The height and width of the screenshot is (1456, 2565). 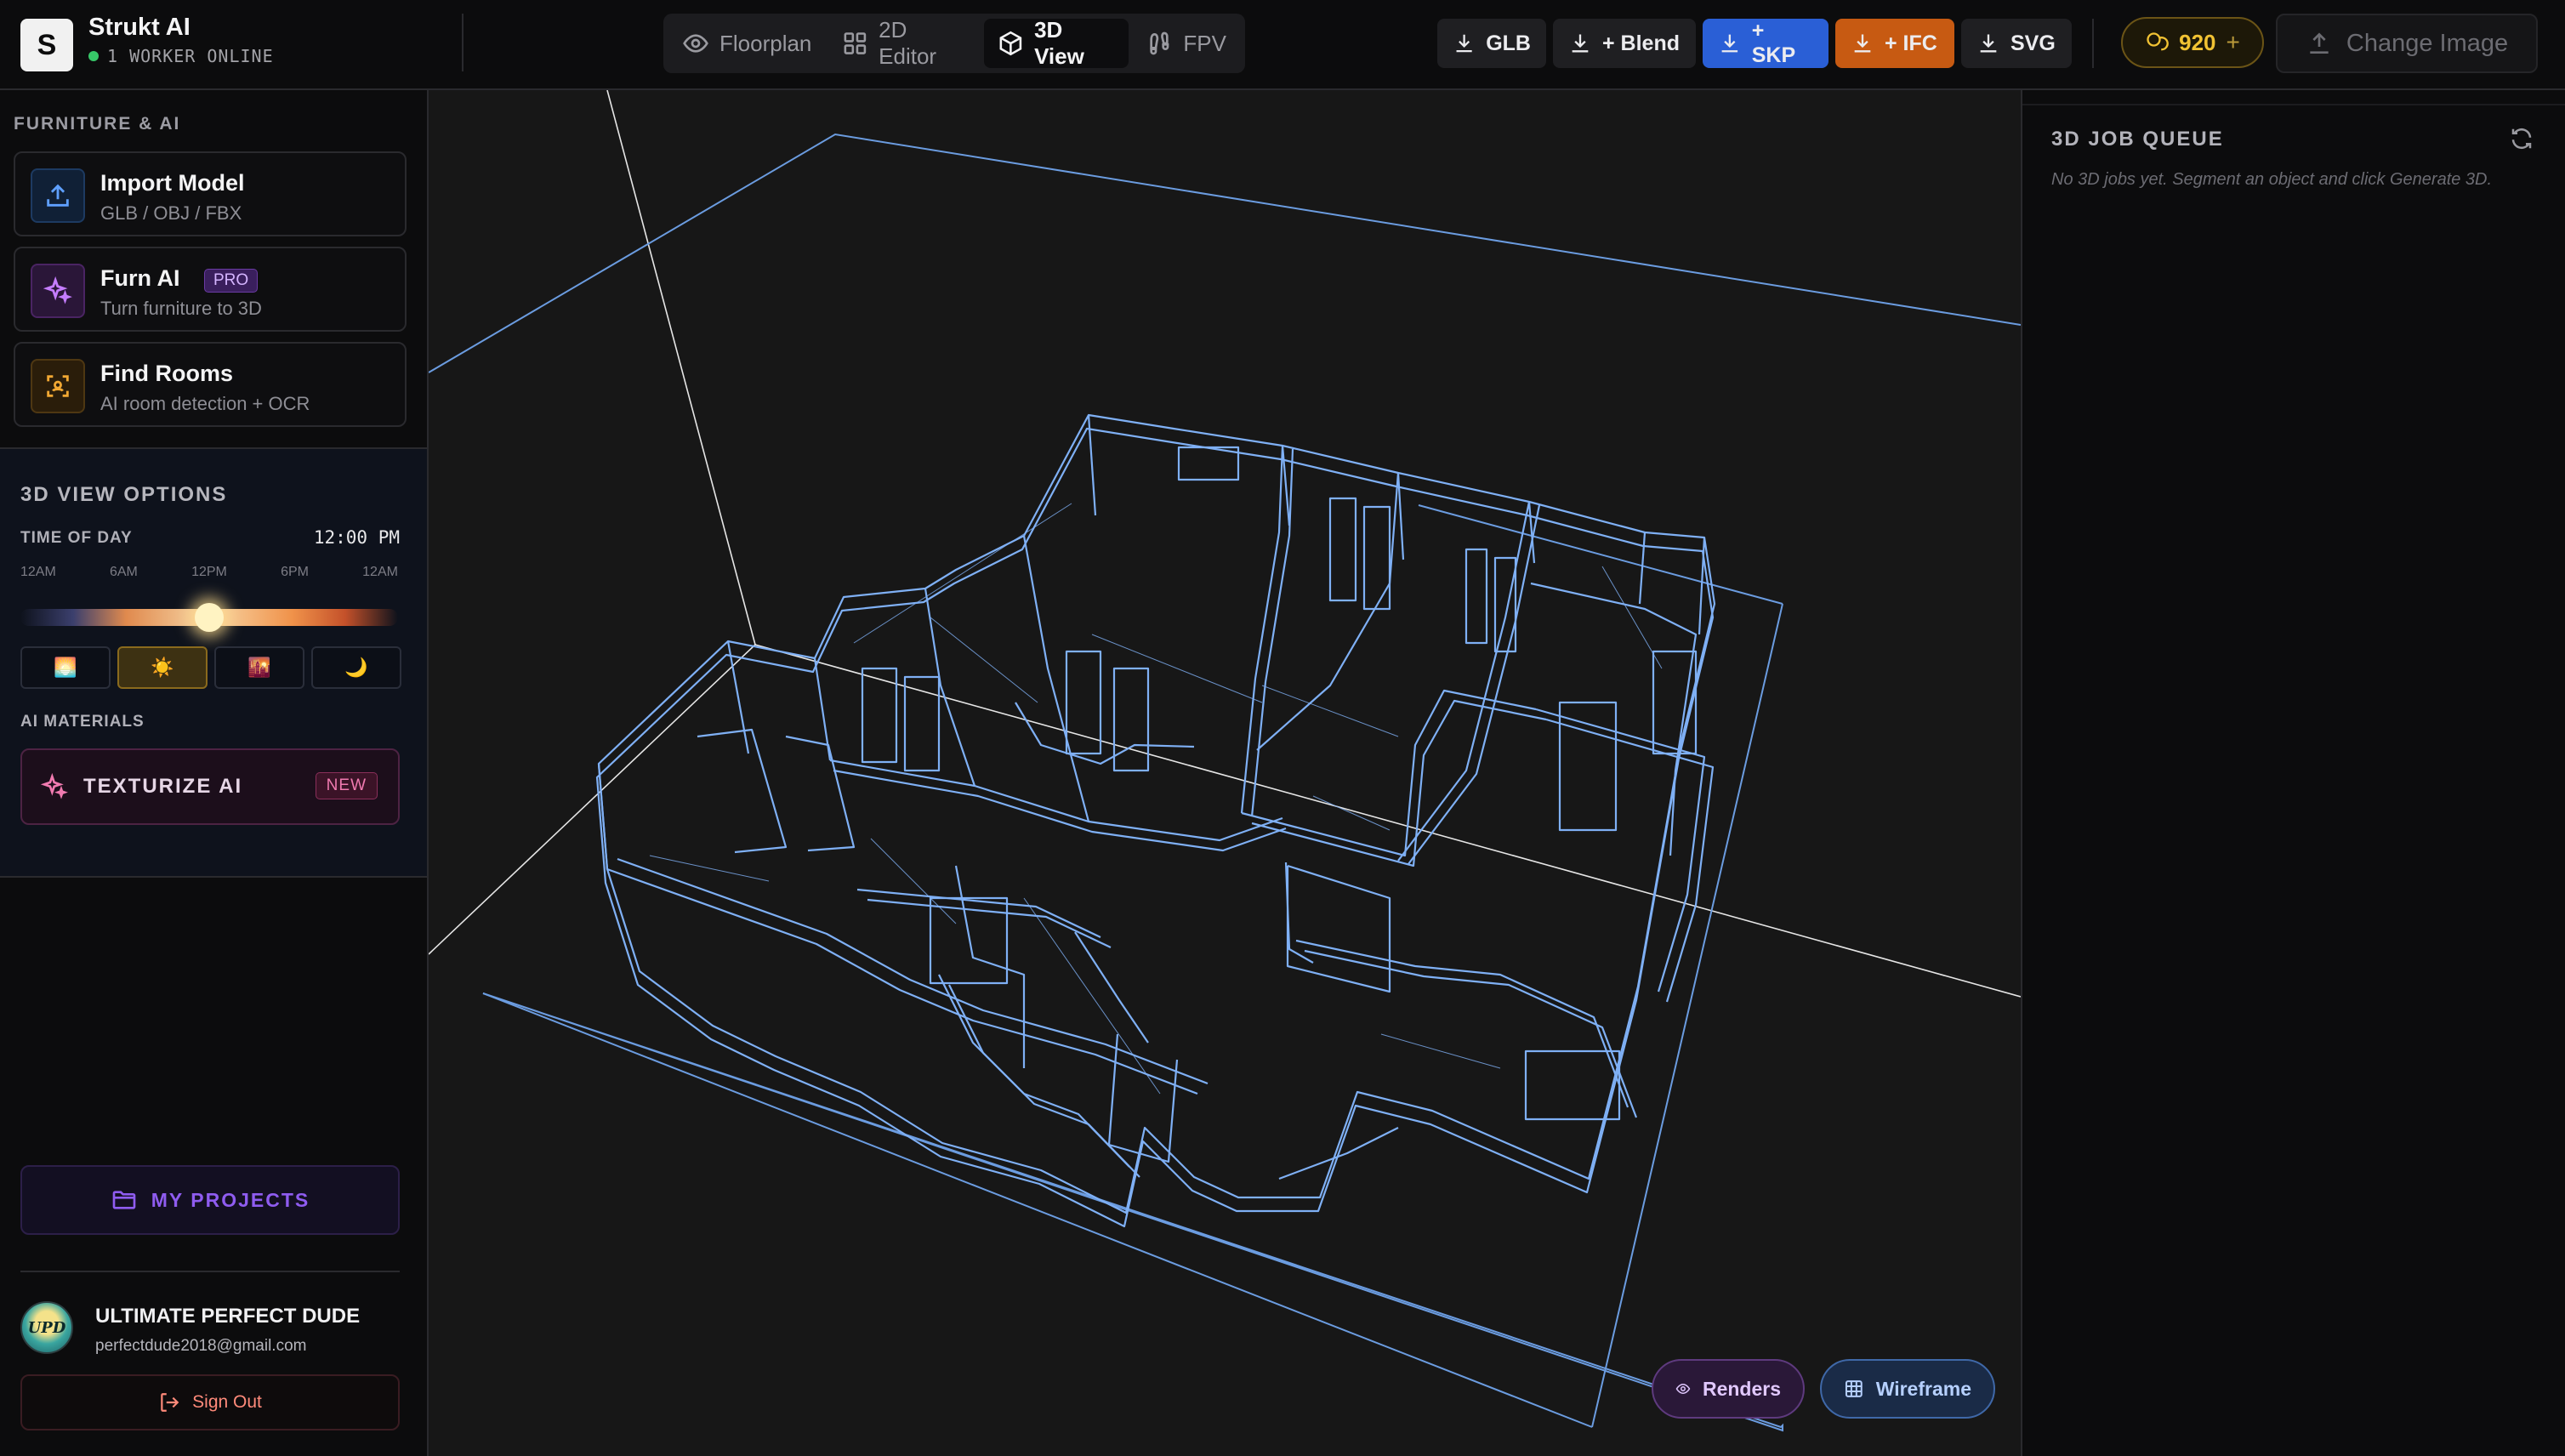 I want to click on job-queue-heading: 3D JOB QUEUE, so click(x=2137, y=139).